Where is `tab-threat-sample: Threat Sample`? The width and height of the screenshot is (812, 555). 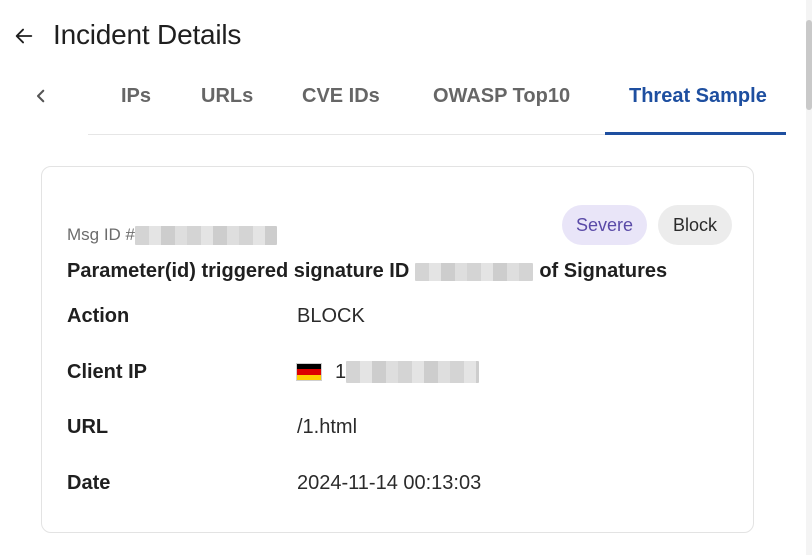 tab-threat-sample: Threat Sample is located at coordinates (698, 96).